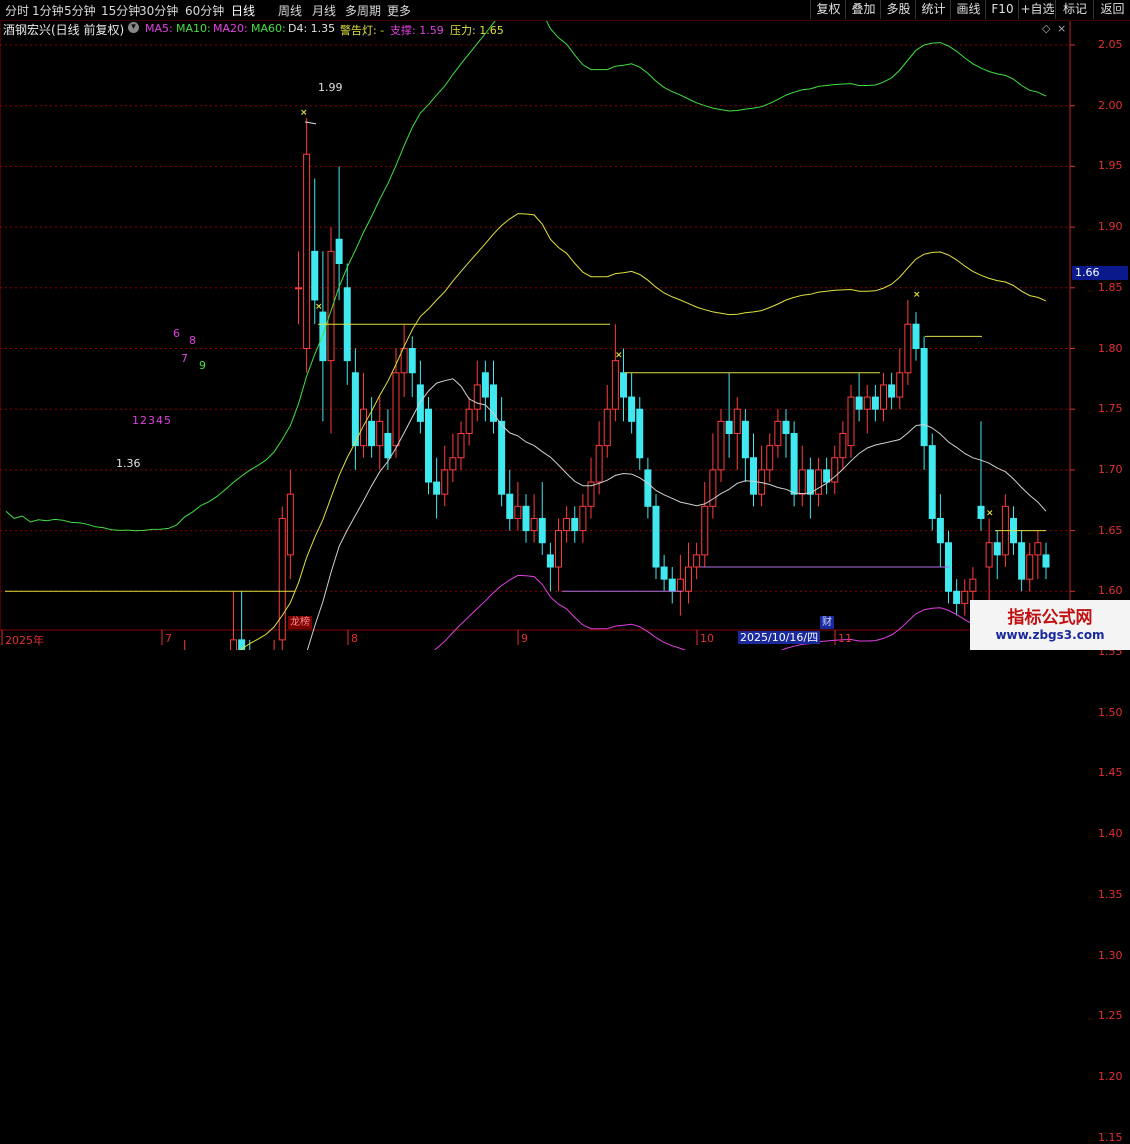 This screenshot has height=1144, width=1130. What do you see at coordinates (779, 637) in the screenshot?
I see `date-cursor-label: 2025/10/16/四` at bounding box center [779, 637].